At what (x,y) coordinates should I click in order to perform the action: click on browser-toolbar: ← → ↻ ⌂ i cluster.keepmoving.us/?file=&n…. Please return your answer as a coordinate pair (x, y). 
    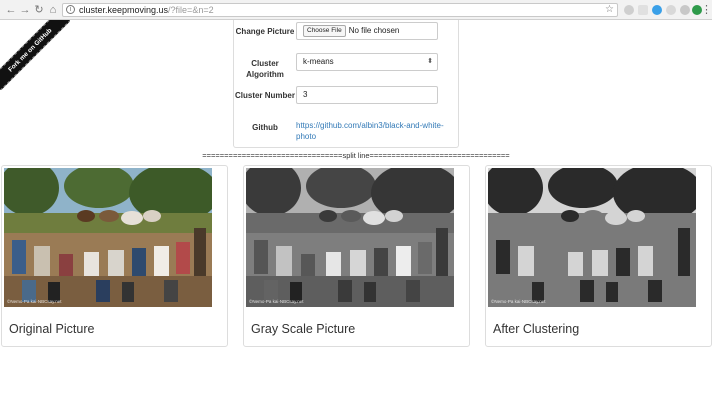
    Looking at the image, I should click on (356, 10).